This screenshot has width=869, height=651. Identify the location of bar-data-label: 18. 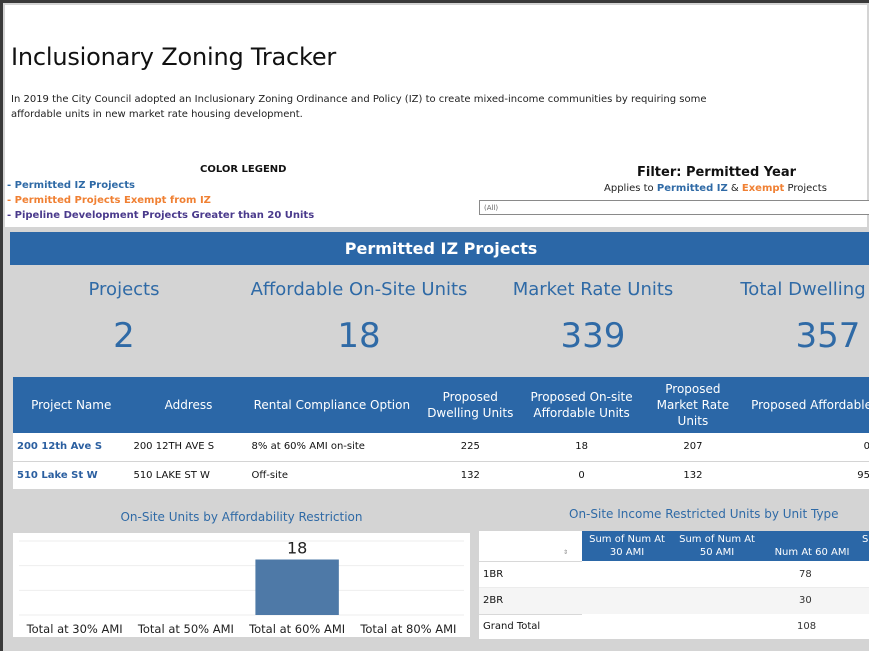
(297, 548).